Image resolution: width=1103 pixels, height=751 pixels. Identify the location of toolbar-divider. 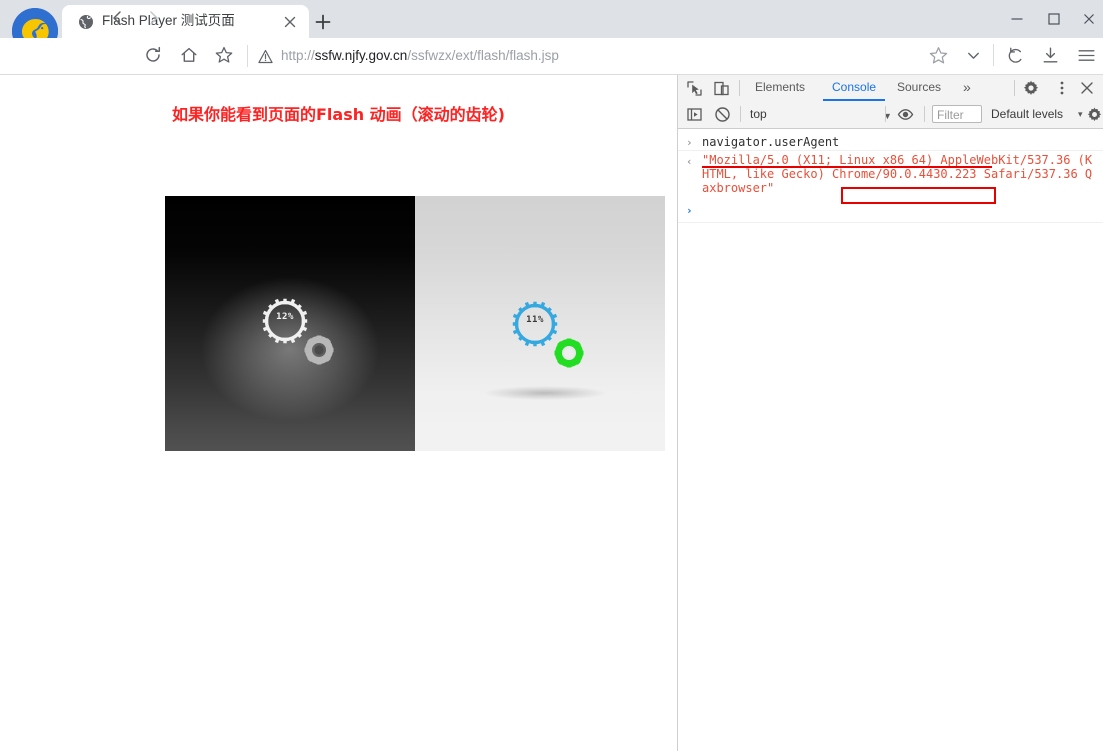
(247, 56).